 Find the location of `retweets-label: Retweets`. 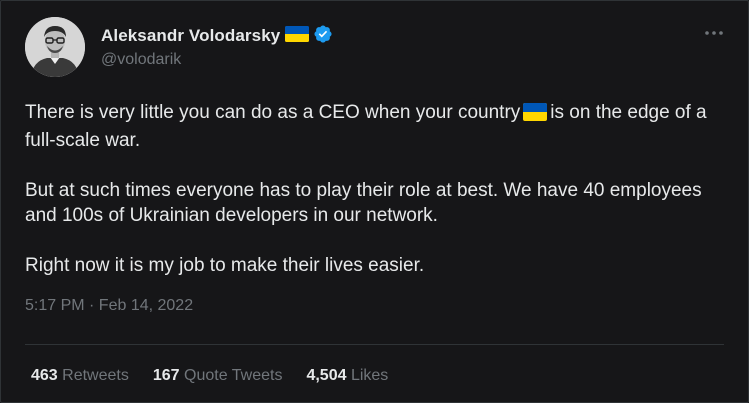

retweets-label: Retweets is located at coordinates (95, 375).